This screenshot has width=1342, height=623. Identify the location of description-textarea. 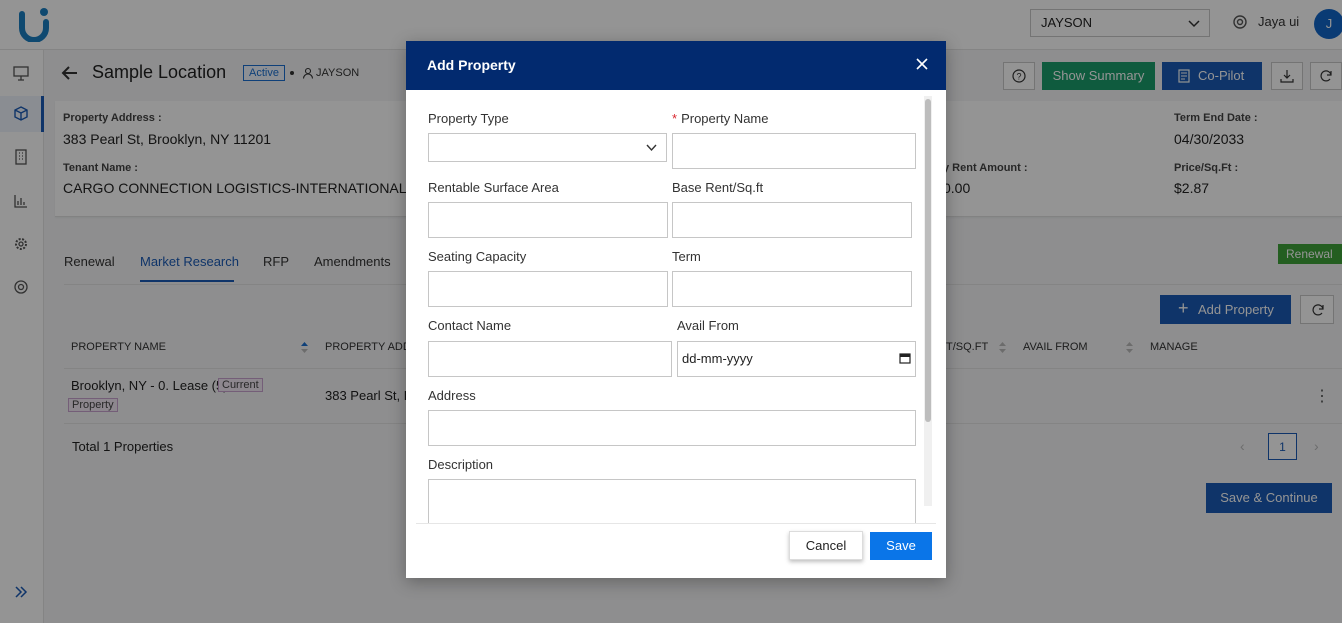
(672, 501).